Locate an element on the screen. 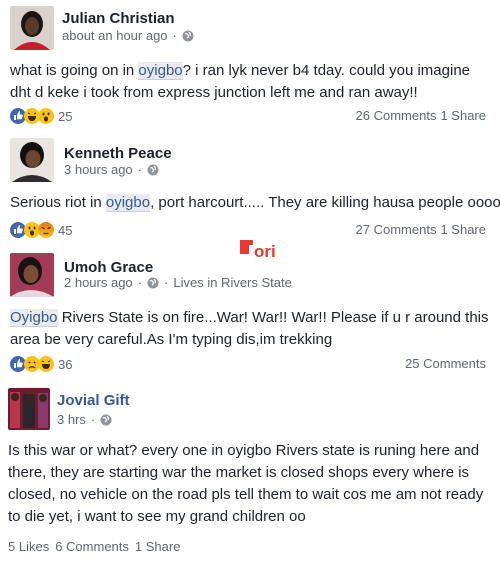 Image resolution: width=500 pixels, height=562 pixels. comments-link: 25 Comments is located at coordinates (445, 363).